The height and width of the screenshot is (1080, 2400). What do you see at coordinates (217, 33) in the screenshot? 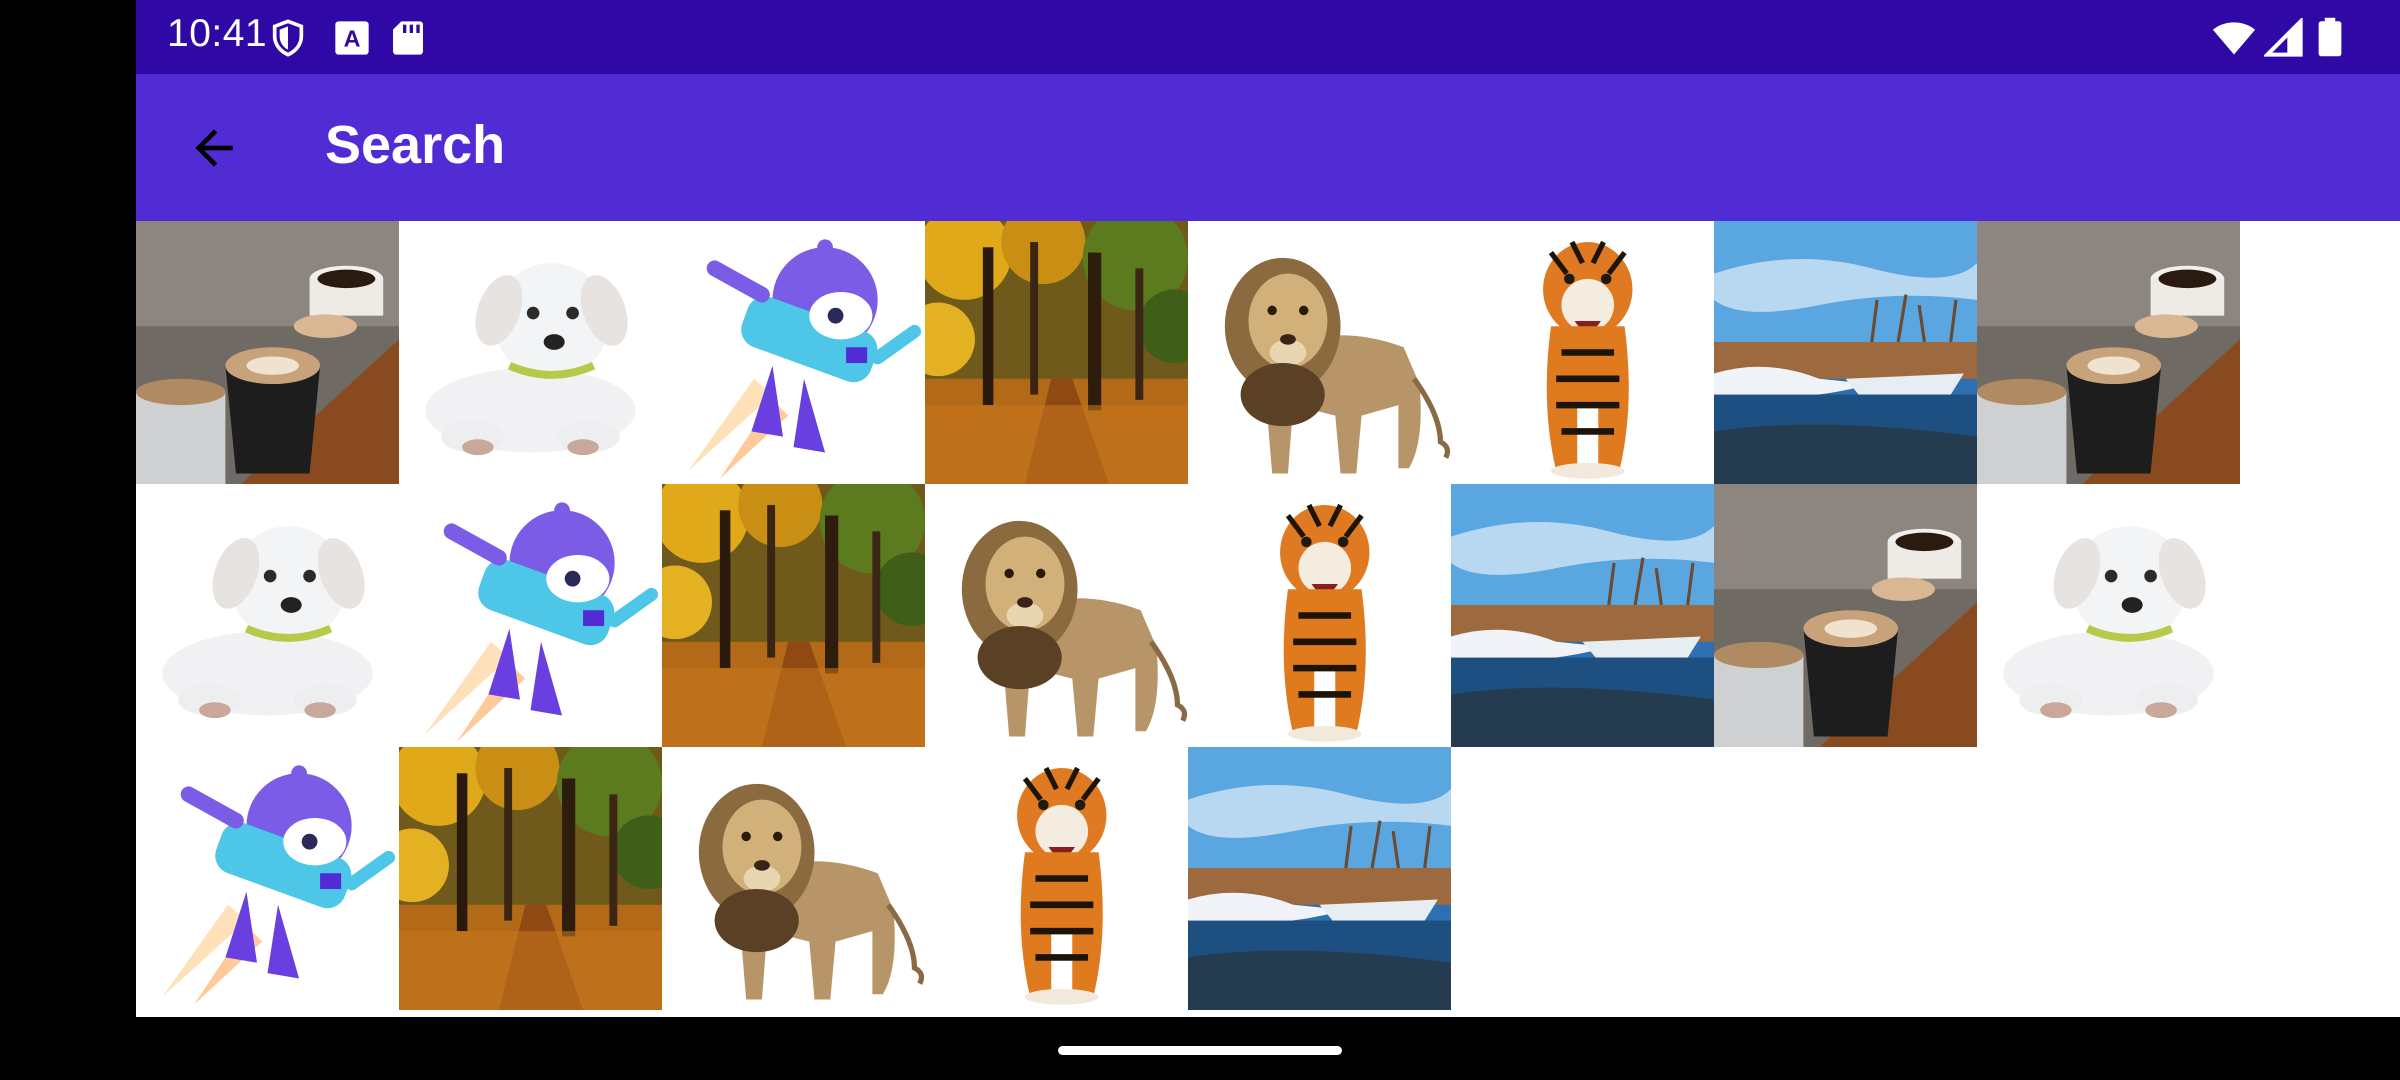
I see `status-time: 10:41` at bounding box center [217, 33].